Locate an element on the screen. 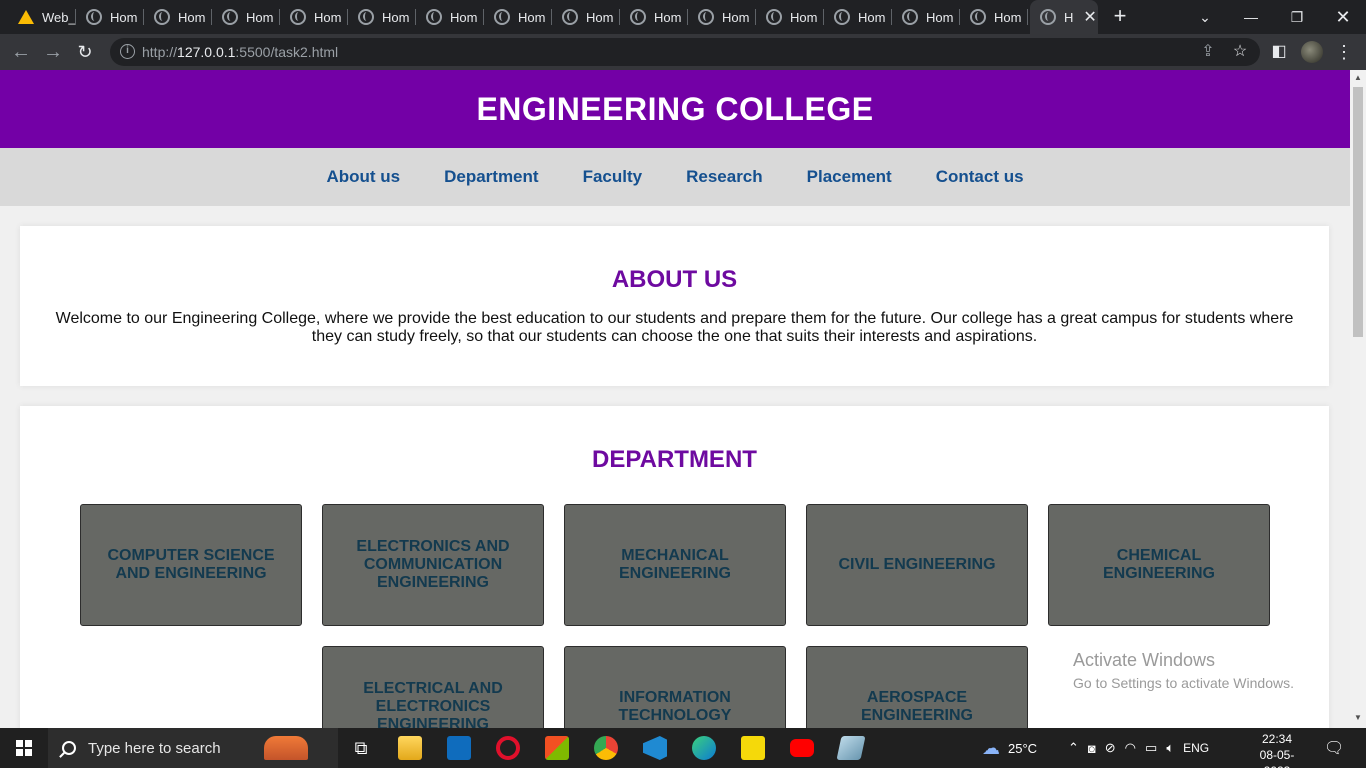  scroll-up-arrow-icon: ▲ is located at coordinates (1358, 77).